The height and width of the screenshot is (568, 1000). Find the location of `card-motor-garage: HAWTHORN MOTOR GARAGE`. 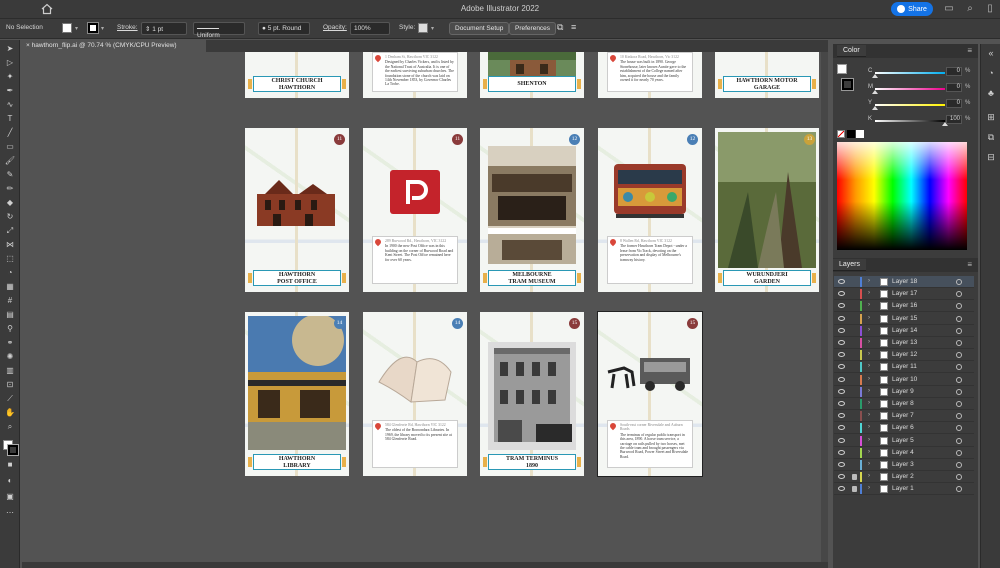

card-motor-garage: HAWTHORN MOTOR GARAGE is located at coordinates (767, 75).